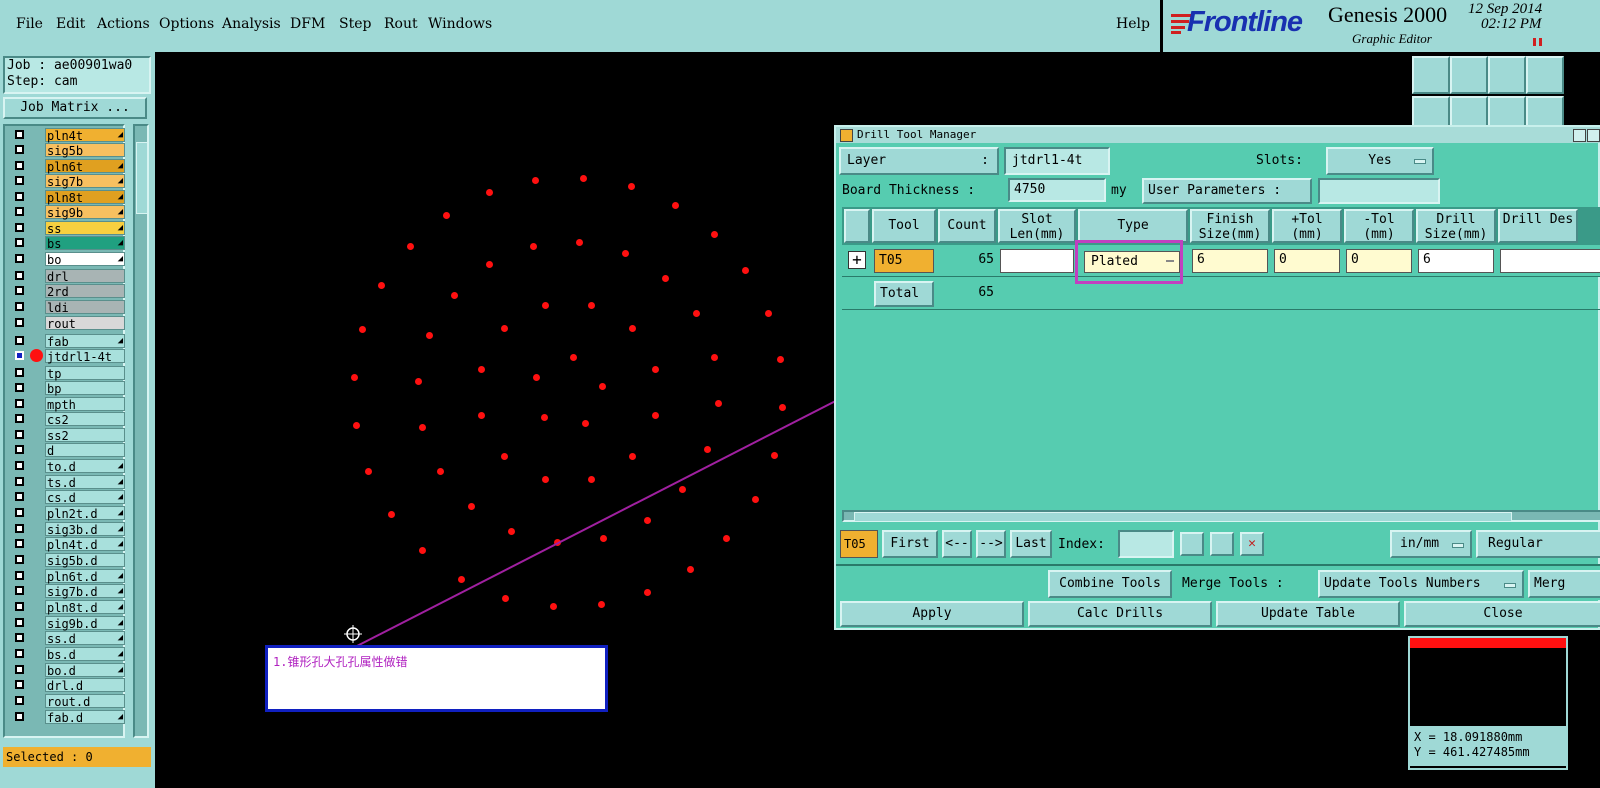 Image resolution: width=1600 pixels, height=788 pixels. What do you see at coordinates (85, 323) in the screenshot?
I see `layer-name: rout` at bounding box center [85, 323].